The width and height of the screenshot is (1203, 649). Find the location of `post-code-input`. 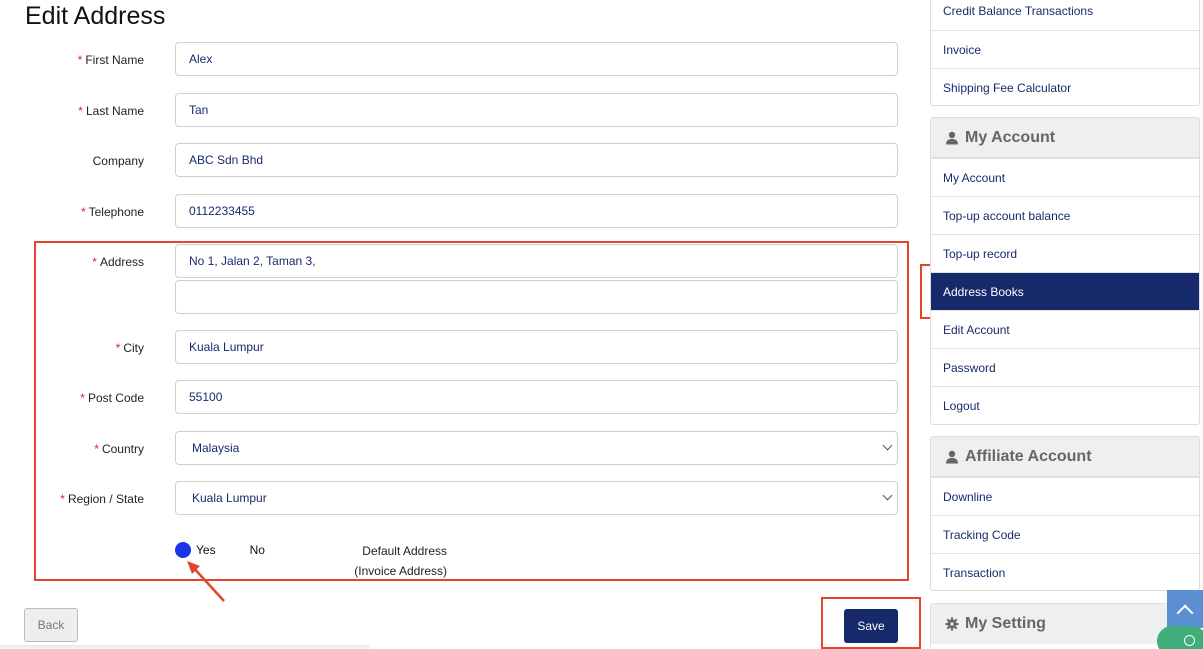

post-code-input is located at coordinates (536, 397).